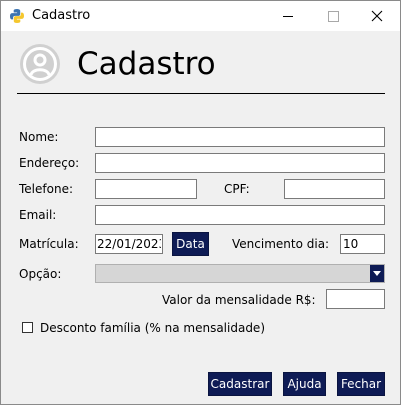 The image size is (401, 405). I want to click on nome-label: Nome:, so click(39, 137).